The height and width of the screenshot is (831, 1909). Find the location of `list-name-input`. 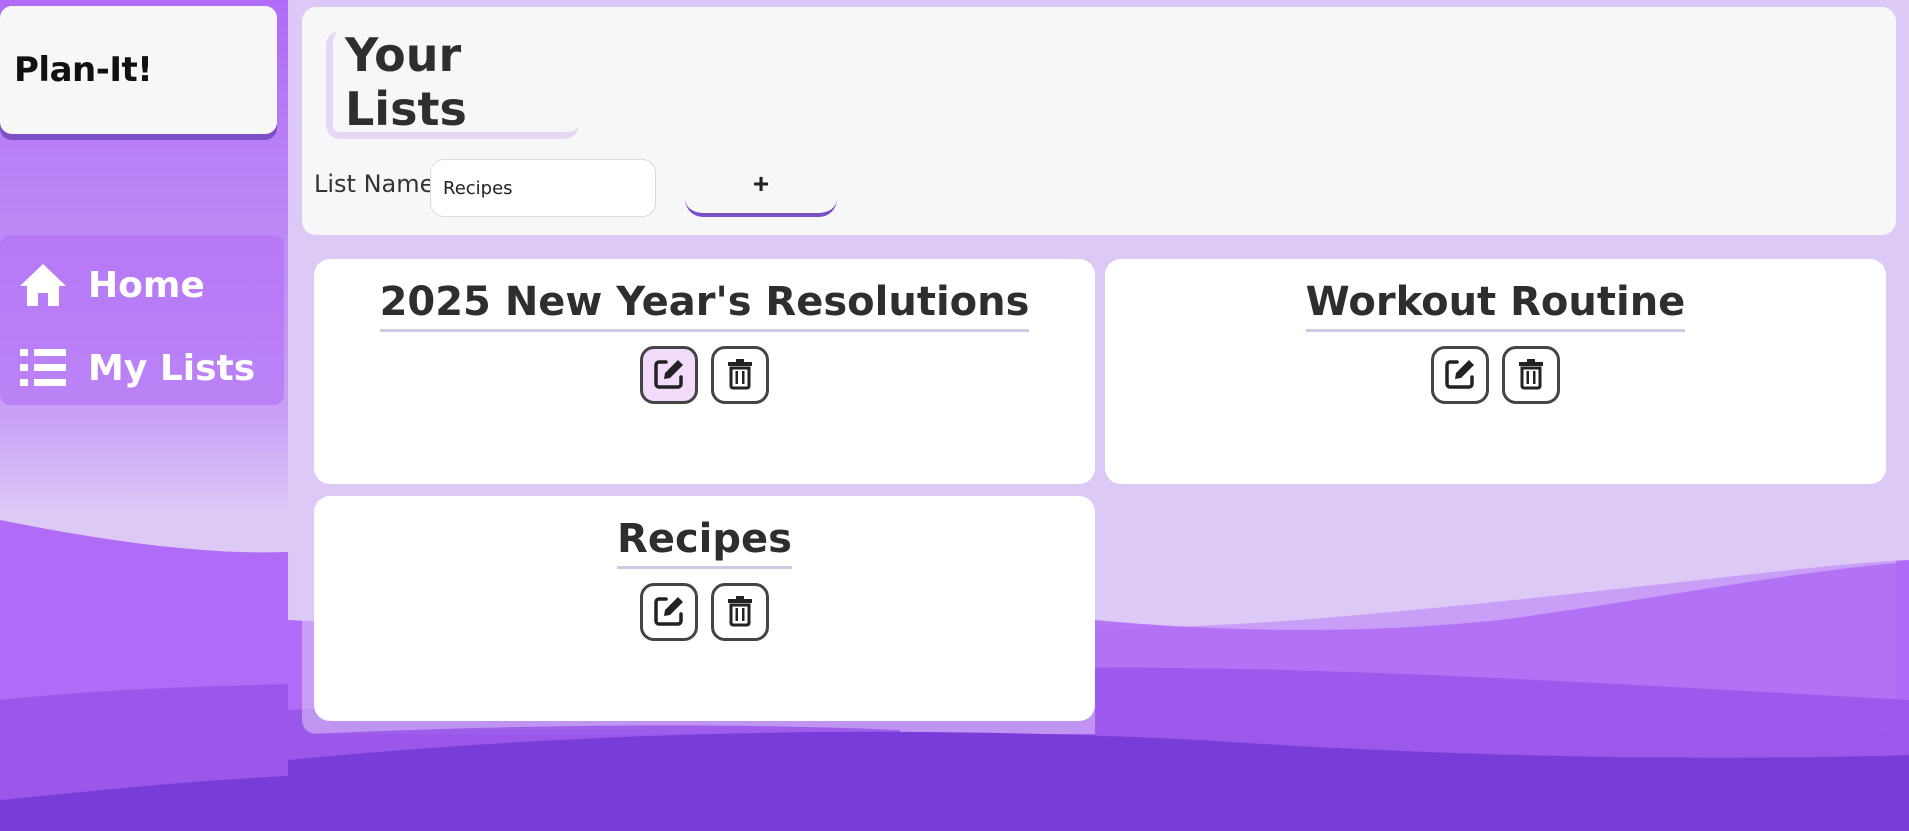

list-name-input is located at coordinates (543, 188).